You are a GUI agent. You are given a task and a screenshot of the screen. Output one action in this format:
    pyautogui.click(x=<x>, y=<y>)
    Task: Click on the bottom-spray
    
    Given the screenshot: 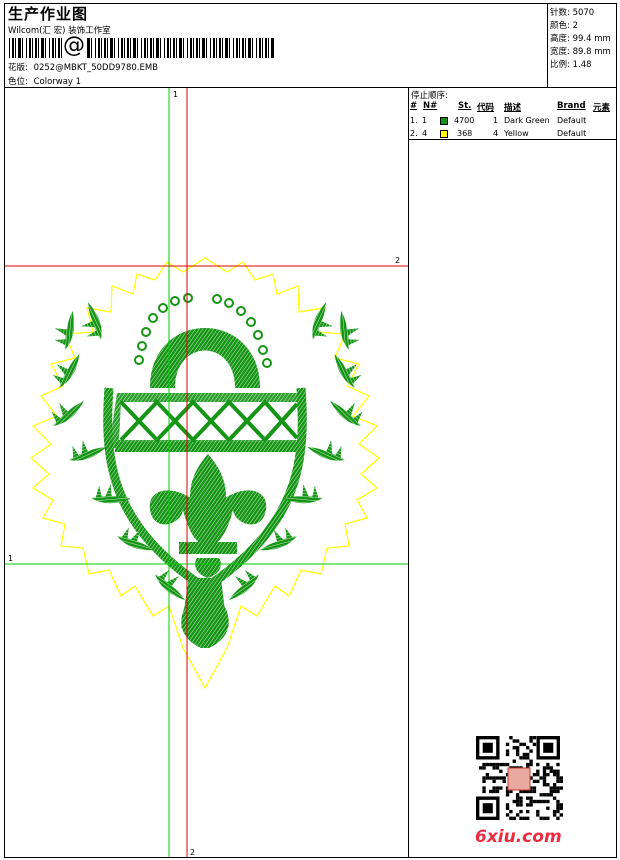 What is the action you would take?
    pyautogui.click(x=205, y=613)
    